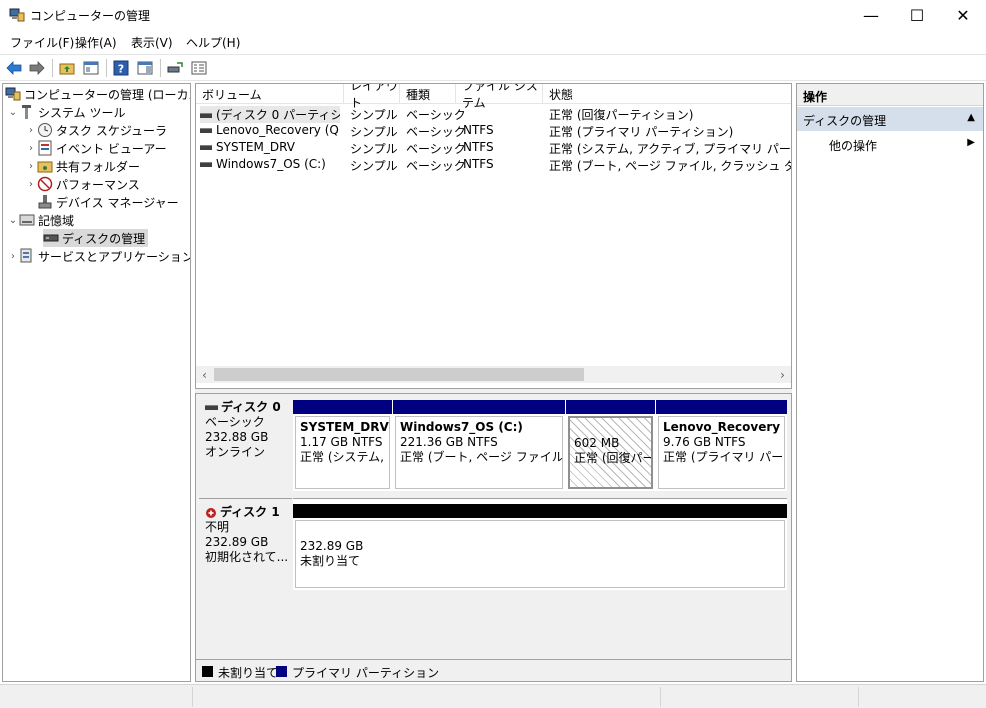 The height and width of the screenshot is (708, 986). Describe the element at coordinates (540, 547) in the screenshot. I see `partition-unallocated: 232.89 GB 未割り当て` at that location.